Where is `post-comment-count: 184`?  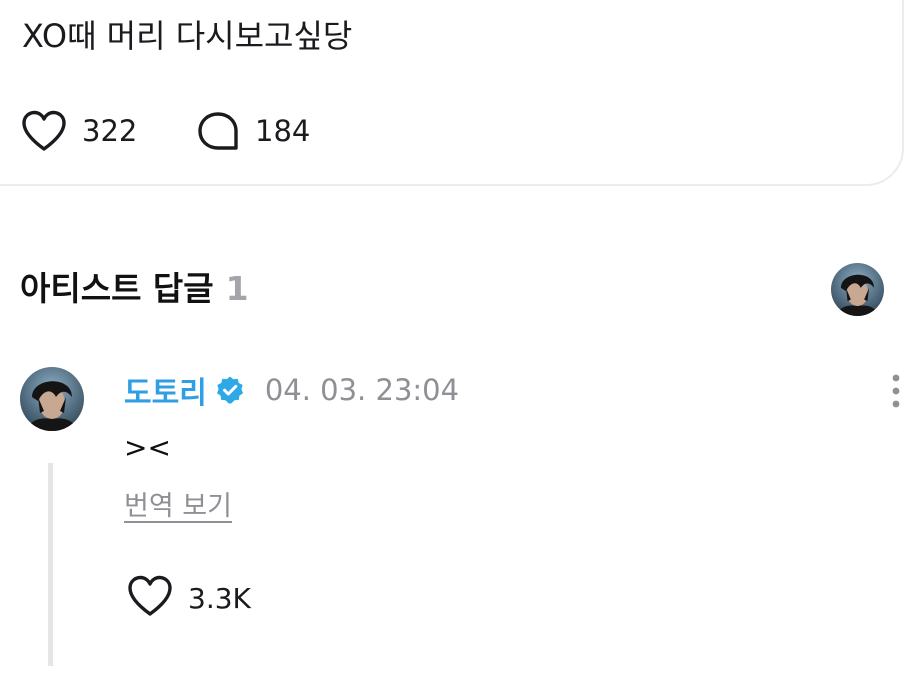 post-comment-count: 184 is located at coordinates (283, 131).